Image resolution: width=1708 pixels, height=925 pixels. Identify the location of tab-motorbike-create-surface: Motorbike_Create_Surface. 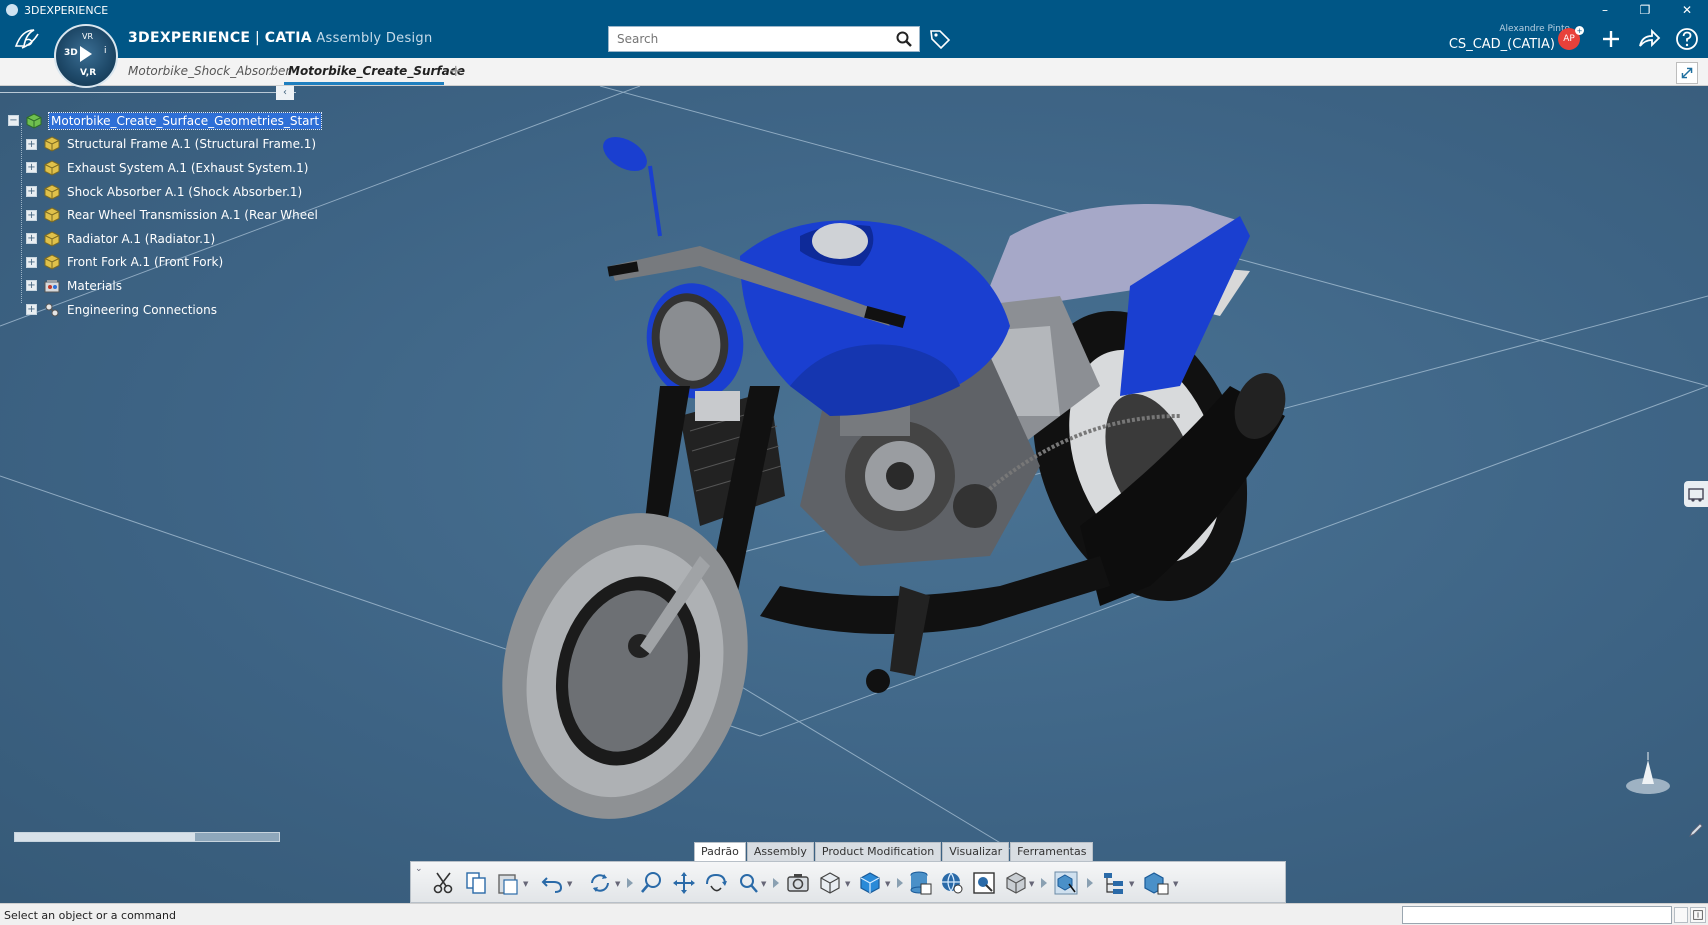
(376, 71).